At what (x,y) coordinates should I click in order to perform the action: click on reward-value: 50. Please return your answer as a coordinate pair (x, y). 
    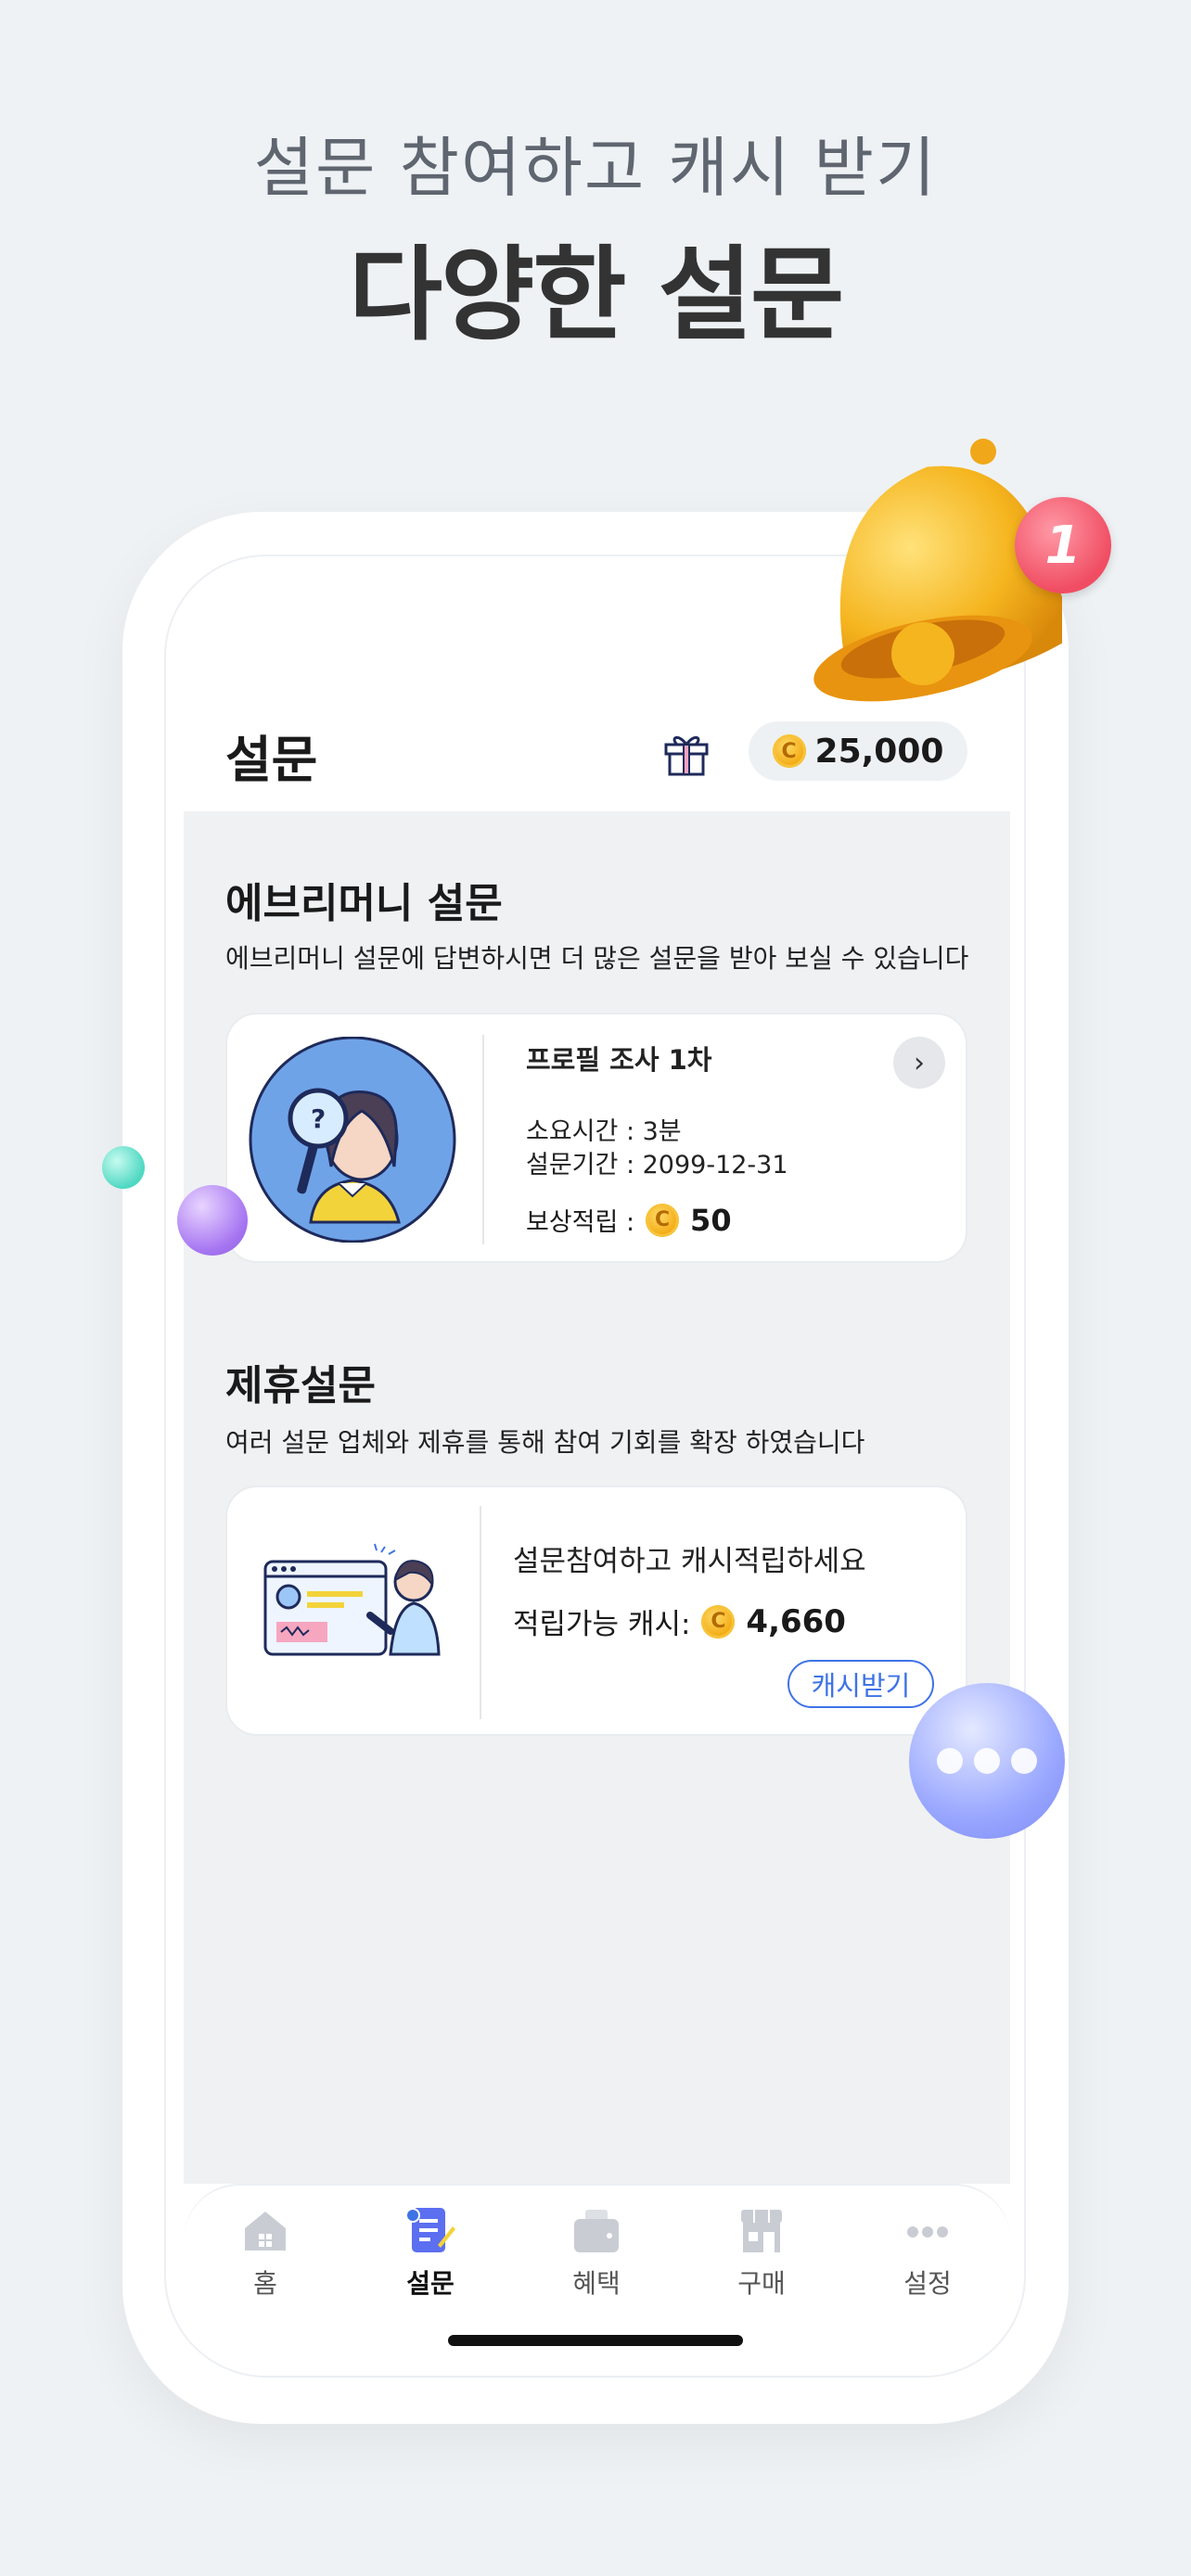
    Looking at the image, I should click on (711, 1220).